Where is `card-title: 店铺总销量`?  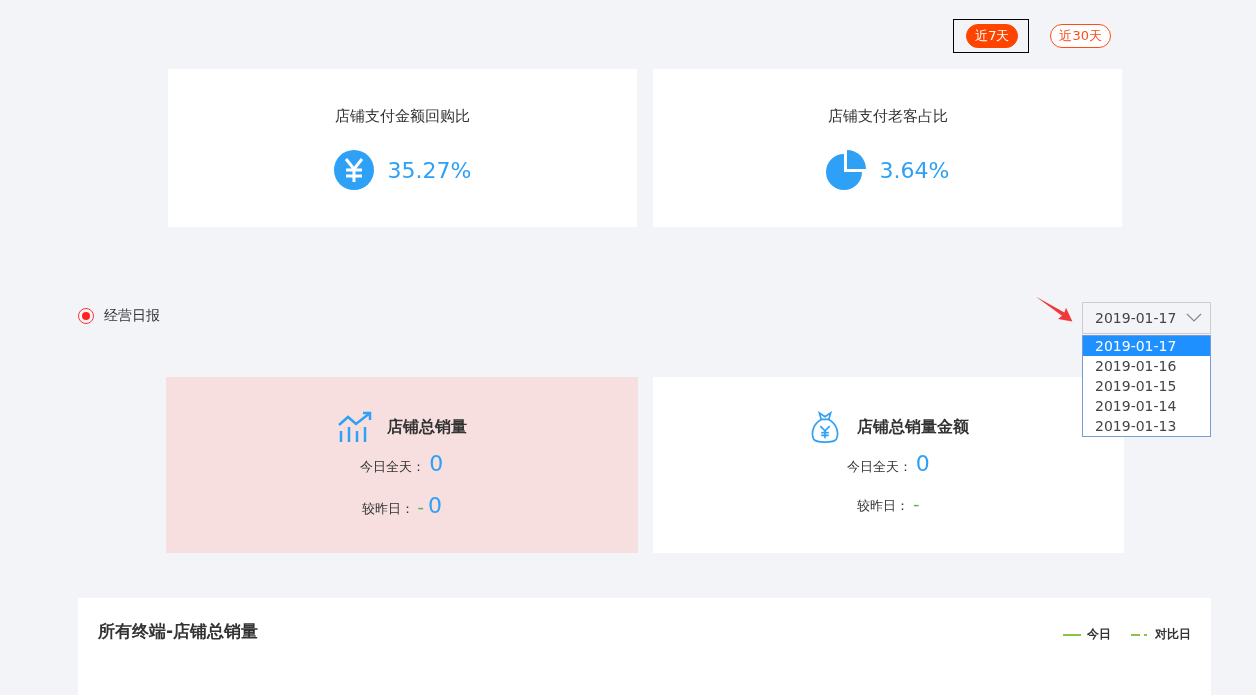 card-title: 店铺总销量 is located at coordinates (426, 427).